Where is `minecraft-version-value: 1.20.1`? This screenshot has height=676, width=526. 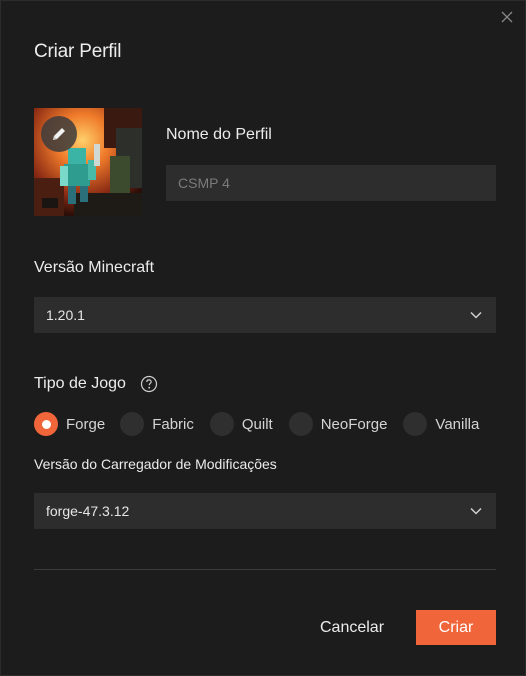
minecraft-version-value: 1.20.1 is located at coordinates (65, 315).